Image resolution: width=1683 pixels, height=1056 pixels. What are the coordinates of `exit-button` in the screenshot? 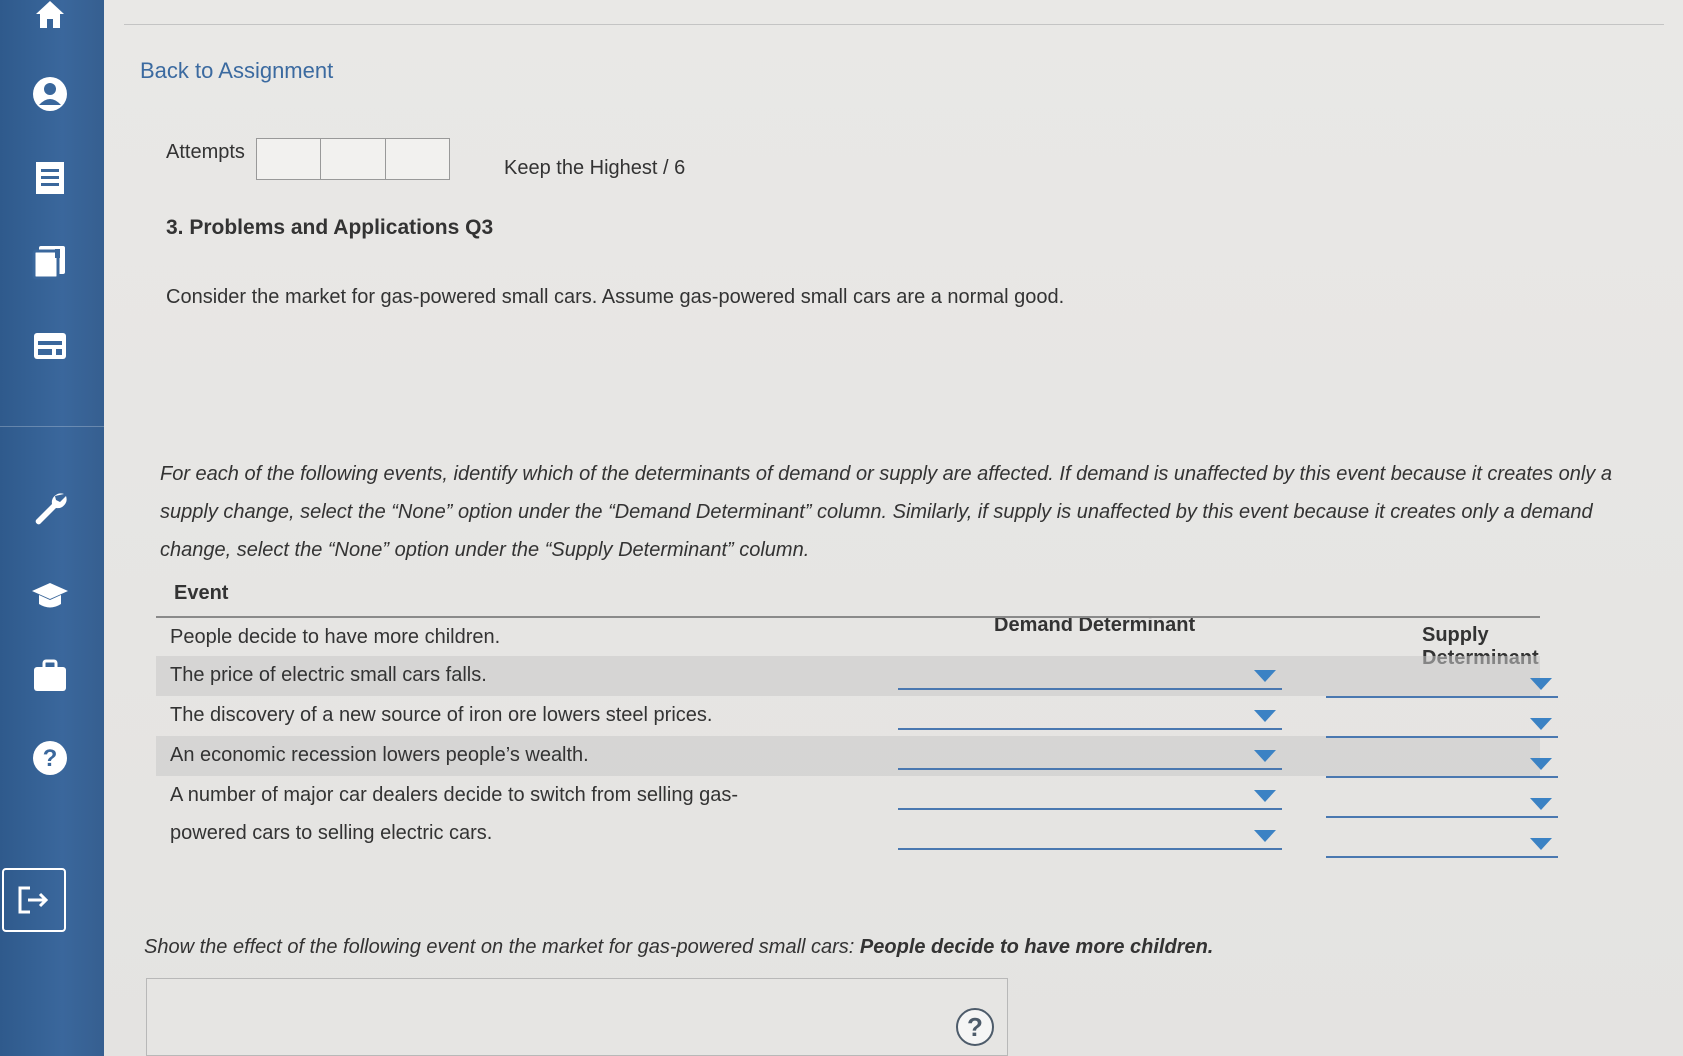 It's located at (34, 900).